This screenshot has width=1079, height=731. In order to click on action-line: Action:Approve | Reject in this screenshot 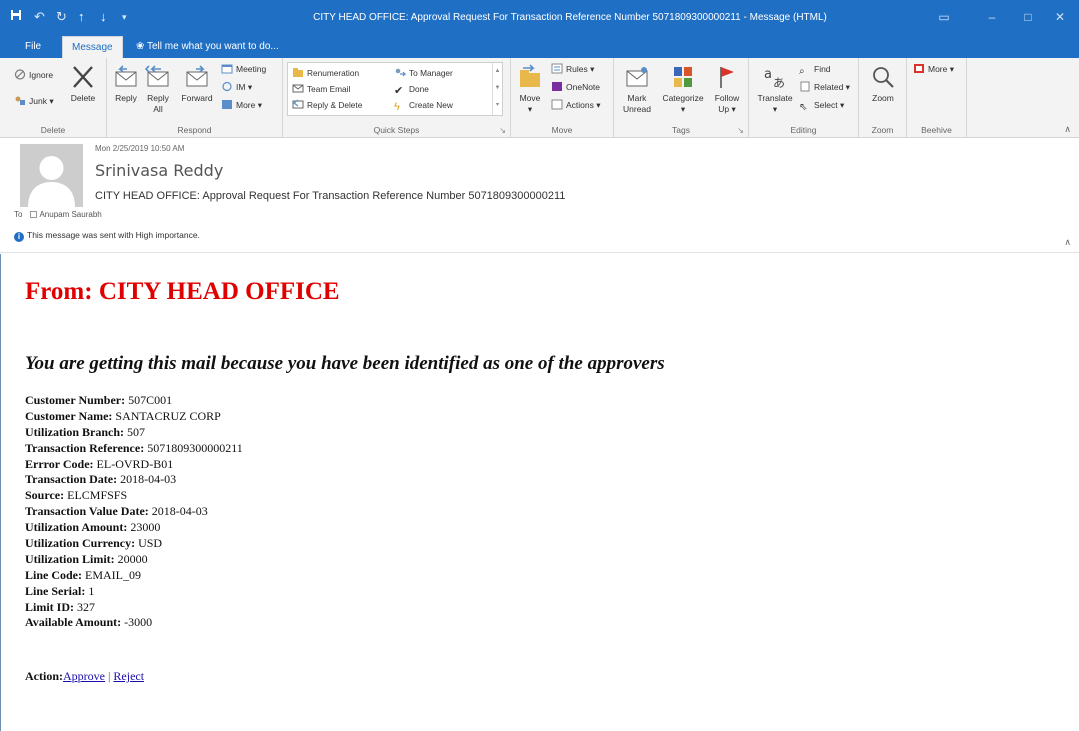, I will do `click(84, 676)`.